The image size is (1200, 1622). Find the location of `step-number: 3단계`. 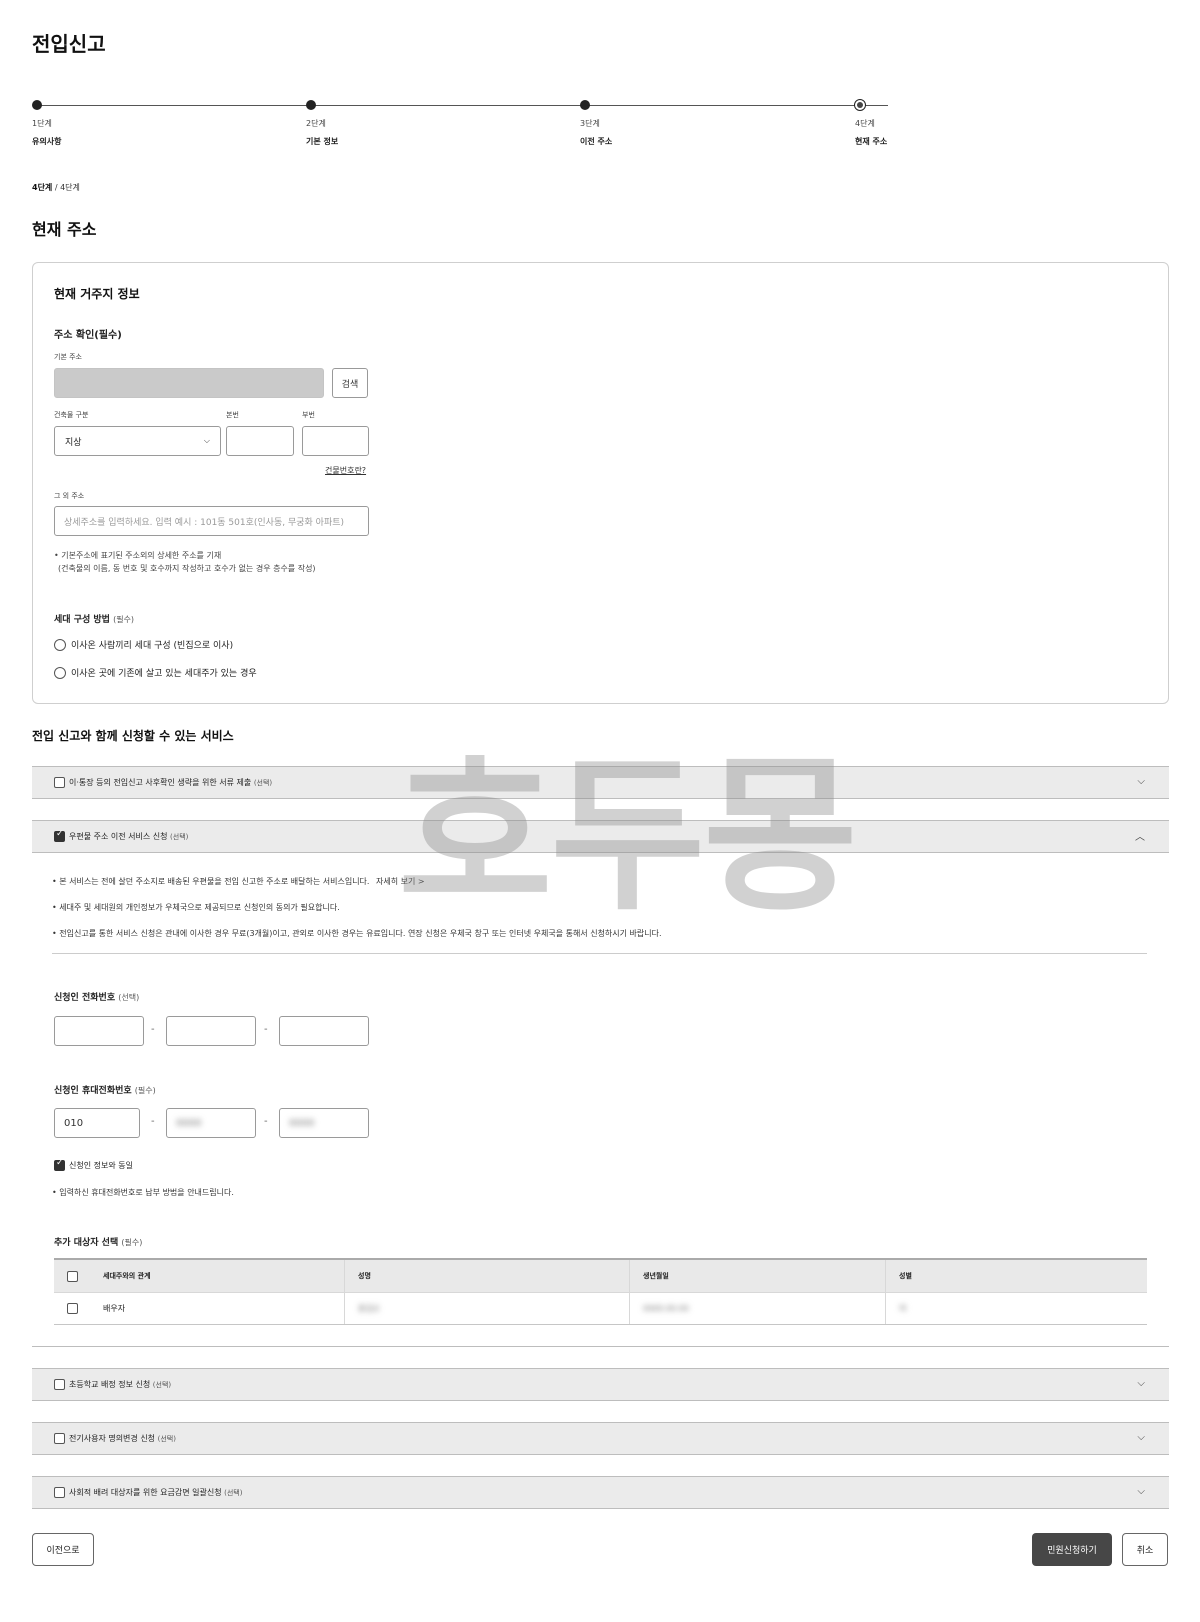

step-number: 3단계 is located at coordinates (590, 123).